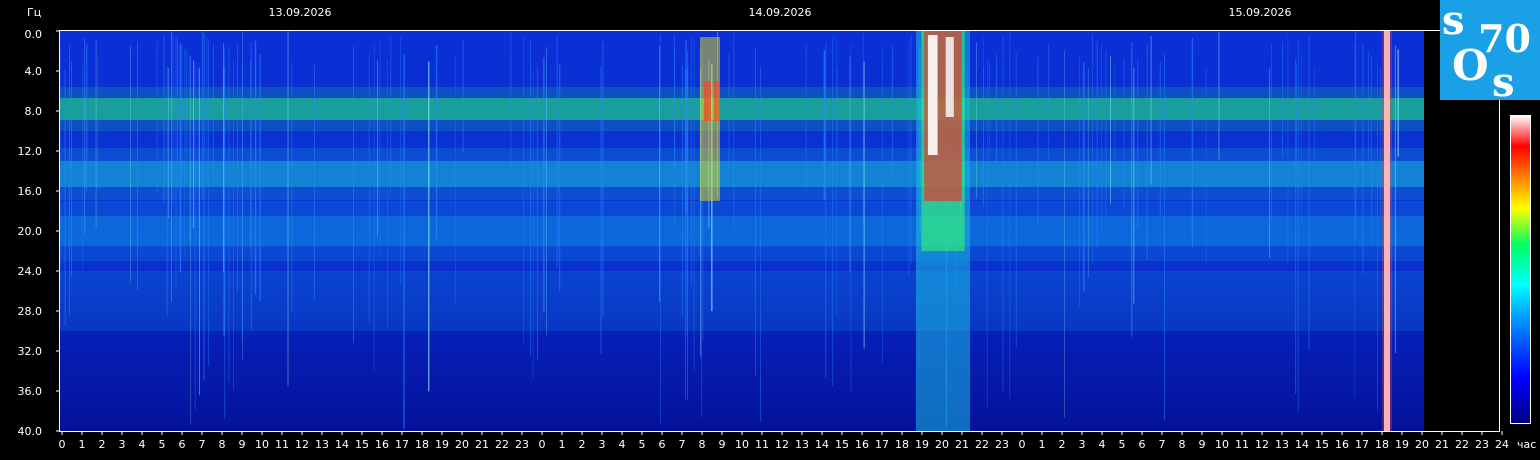  Describe the element at coordinates (300, 12) in the screenshot. I see `date-label: 13.09.2026` at that location.